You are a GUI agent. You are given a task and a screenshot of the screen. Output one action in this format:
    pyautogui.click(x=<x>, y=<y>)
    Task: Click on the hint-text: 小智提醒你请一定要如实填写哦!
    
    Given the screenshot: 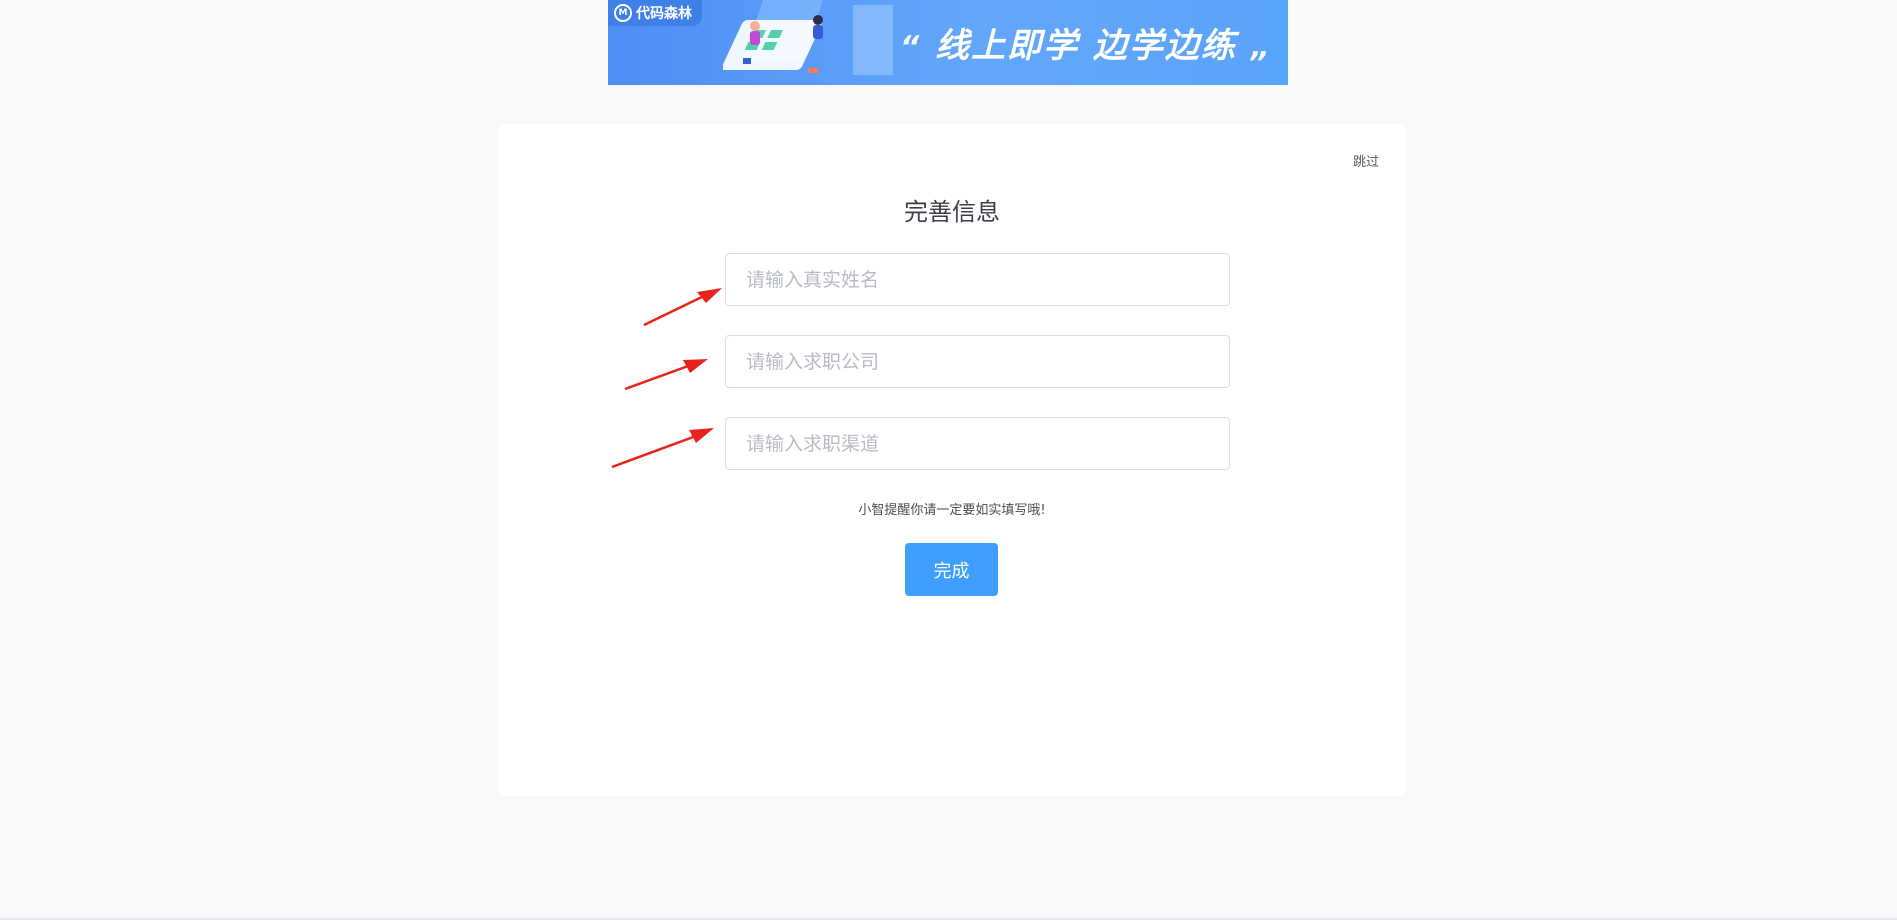 What is the action you would take?
    pyautogui.click(x=952, y=510)
    